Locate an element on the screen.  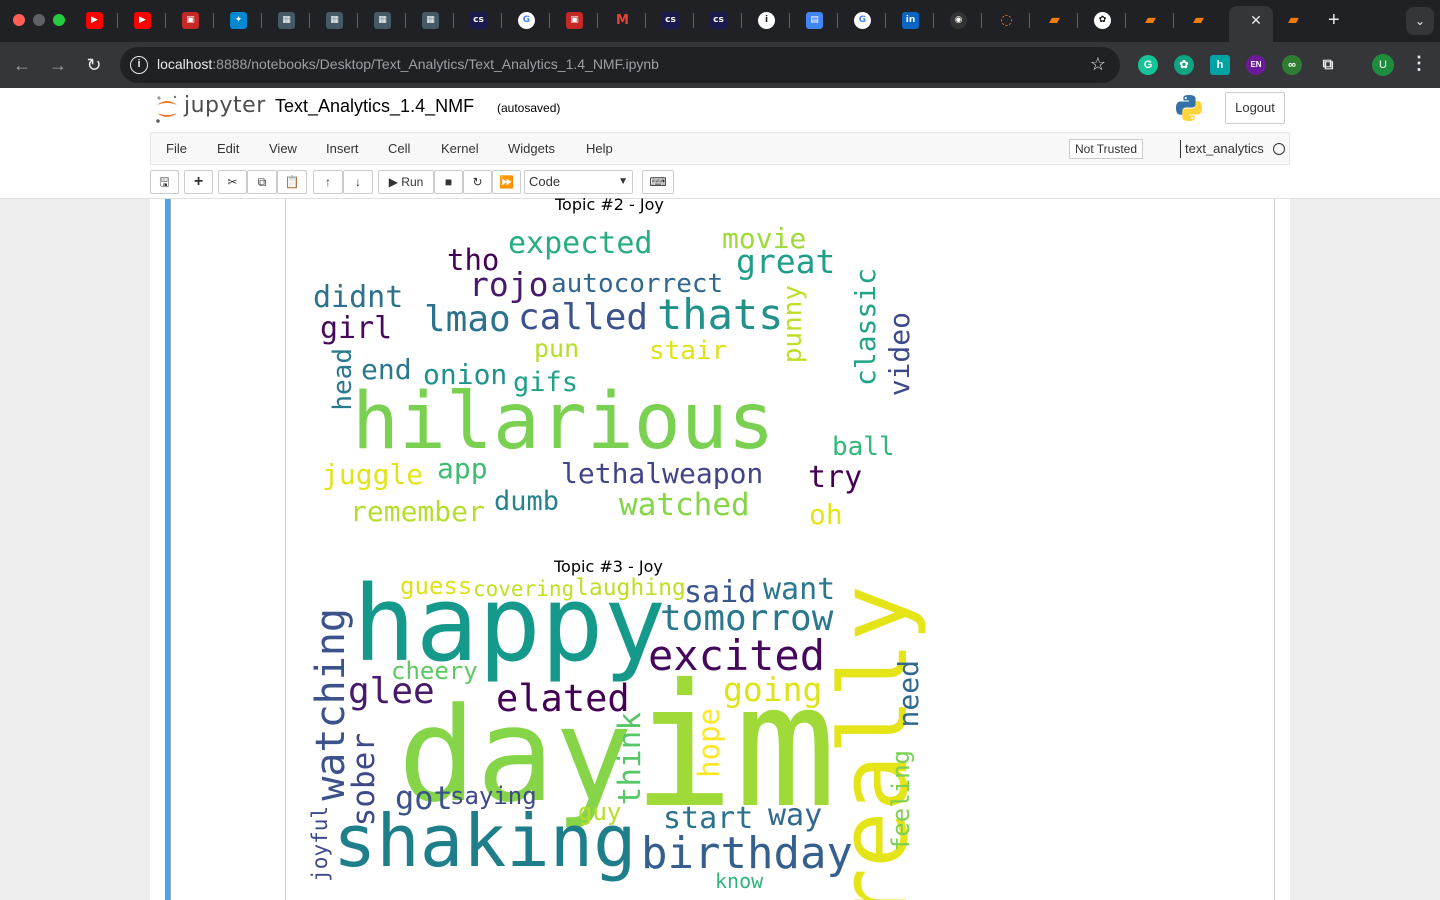
wordcloud-word: guy is located at coordinates (600, 812).